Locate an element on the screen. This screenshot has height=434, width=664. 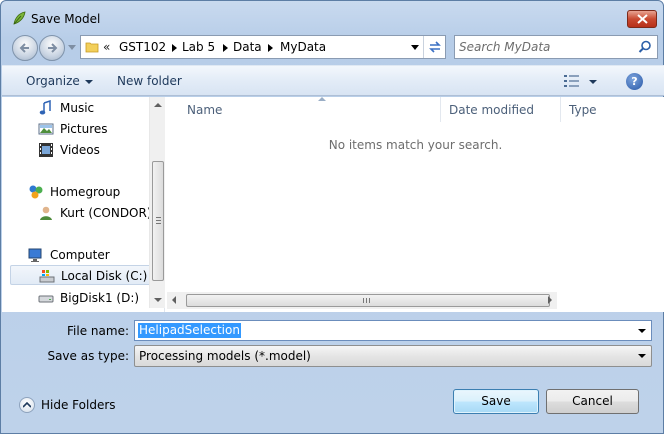
breadcrumb-data: Data is located at coordinates (247, 47).